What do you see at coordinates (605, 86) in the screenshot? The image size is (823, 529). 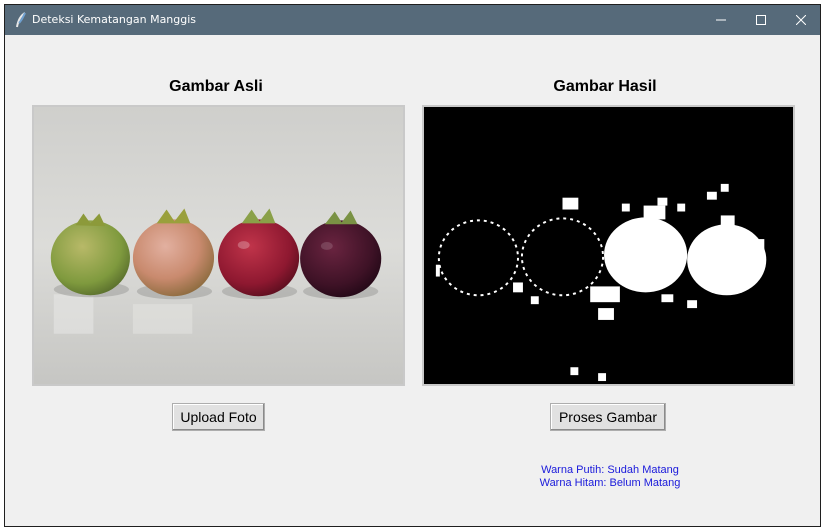 I see `result-image-heading: Gambar Hasil` at bounding box center [605, 86].